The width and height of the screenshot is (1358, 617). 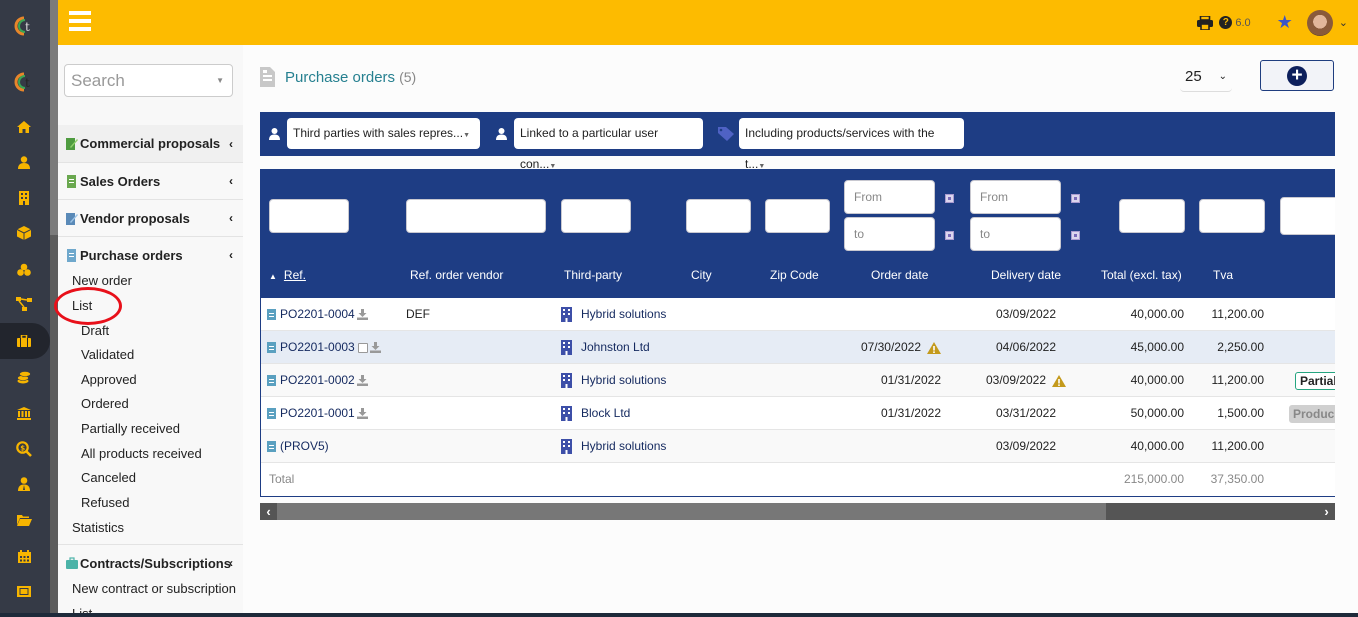 What do you see at coordinates (141, 453) in the screenshot?
I see `menu-item-all-products-received: All products received` at bounding box center [141, 453].